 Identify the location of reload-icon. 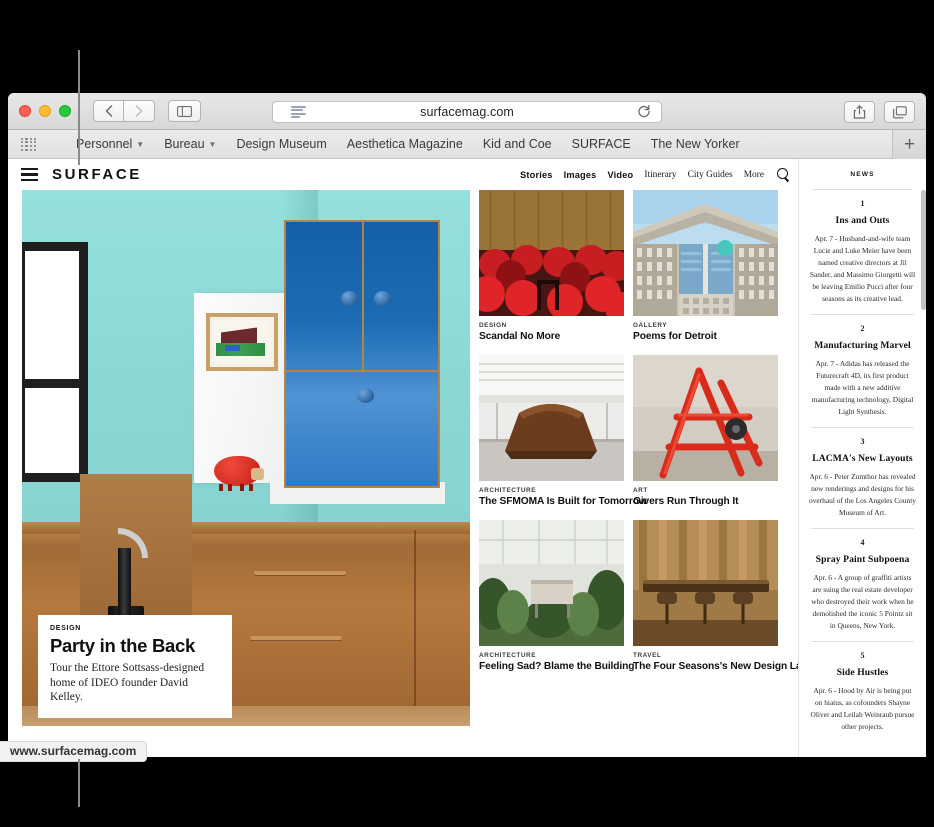
(644, 112).